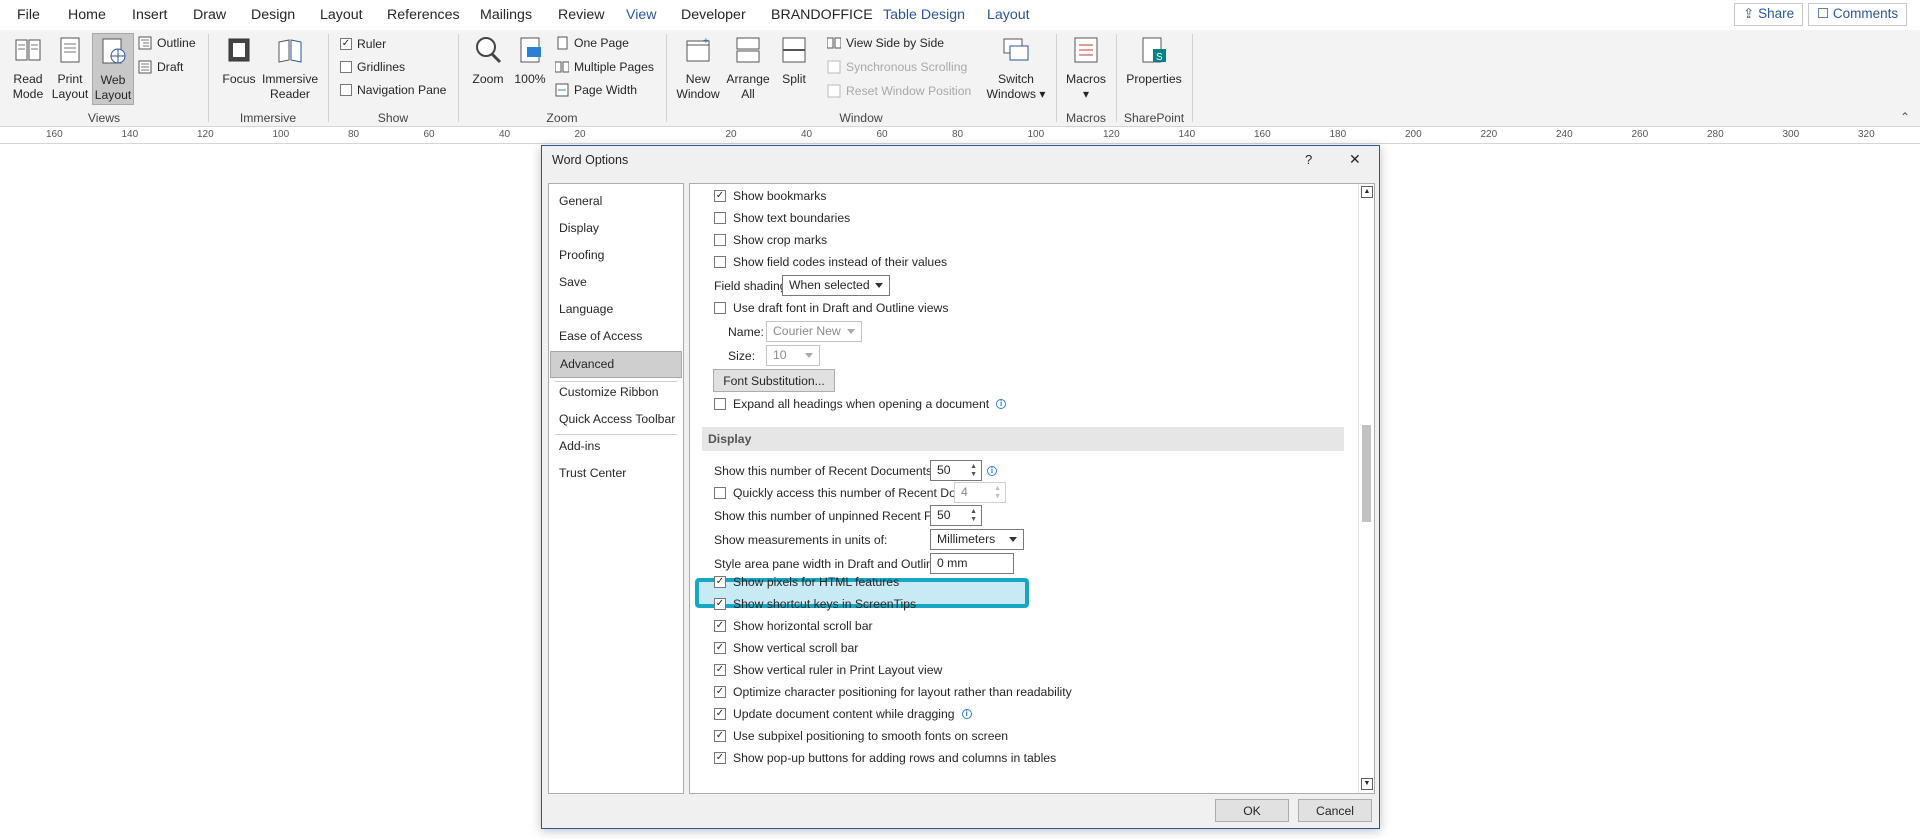 This screenshot has width=1920, height=839. What do you see at coordinates (1335, 810) in the screenshot?
I see `cancel-button: Cancel` at bounding box center [1335, 810].